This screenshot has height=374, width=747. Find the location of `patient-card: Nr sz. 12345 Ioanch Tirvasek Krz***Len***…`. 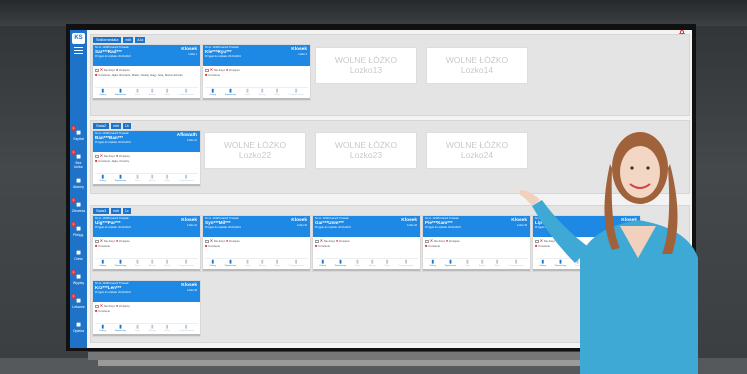

patient-card: Nr sz. 12345 Ioanch Tirvasek Krz***Len***… is located at coordinates (146, 308).